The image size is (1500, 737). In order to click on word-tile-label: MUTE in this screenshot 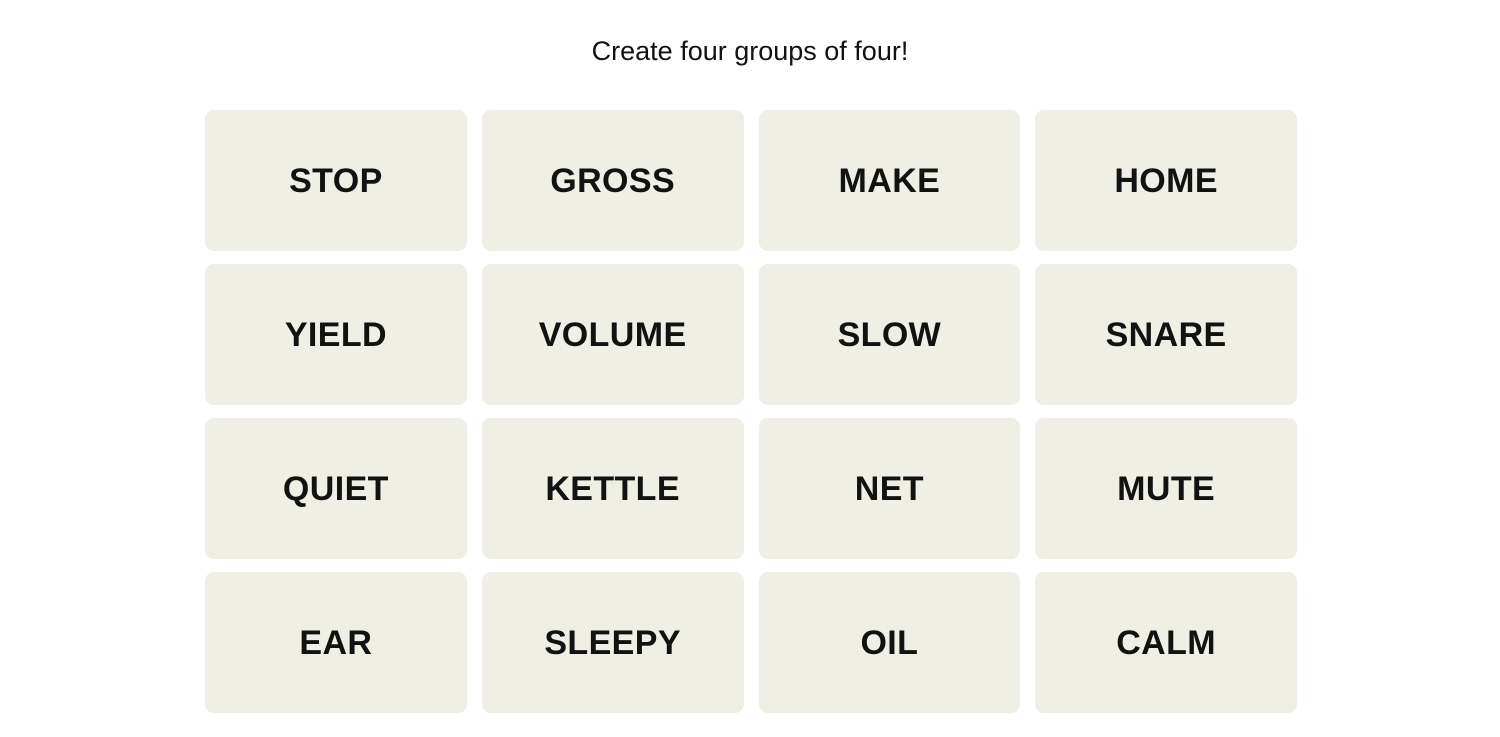, I will do `click(1166, 488)`.